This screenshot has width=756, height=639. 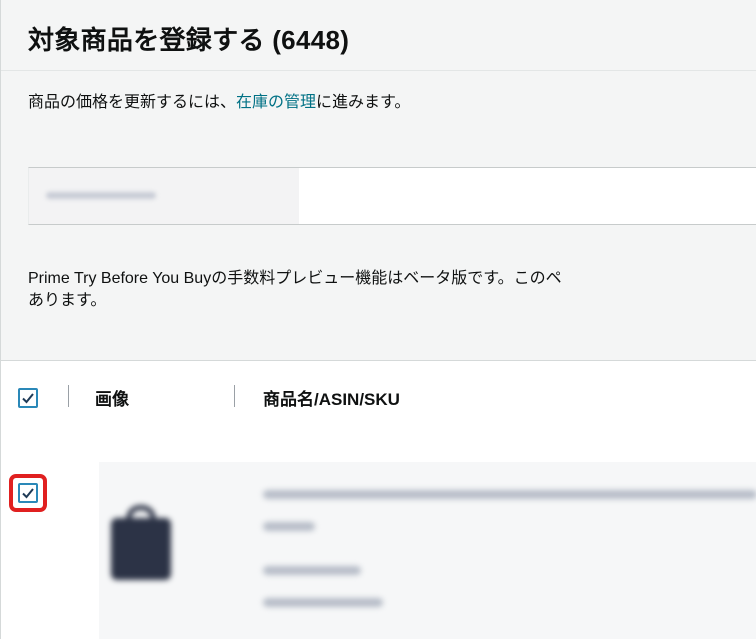 I want to click on beta-notice-line-2: あります。, so click(x=67, y=300).